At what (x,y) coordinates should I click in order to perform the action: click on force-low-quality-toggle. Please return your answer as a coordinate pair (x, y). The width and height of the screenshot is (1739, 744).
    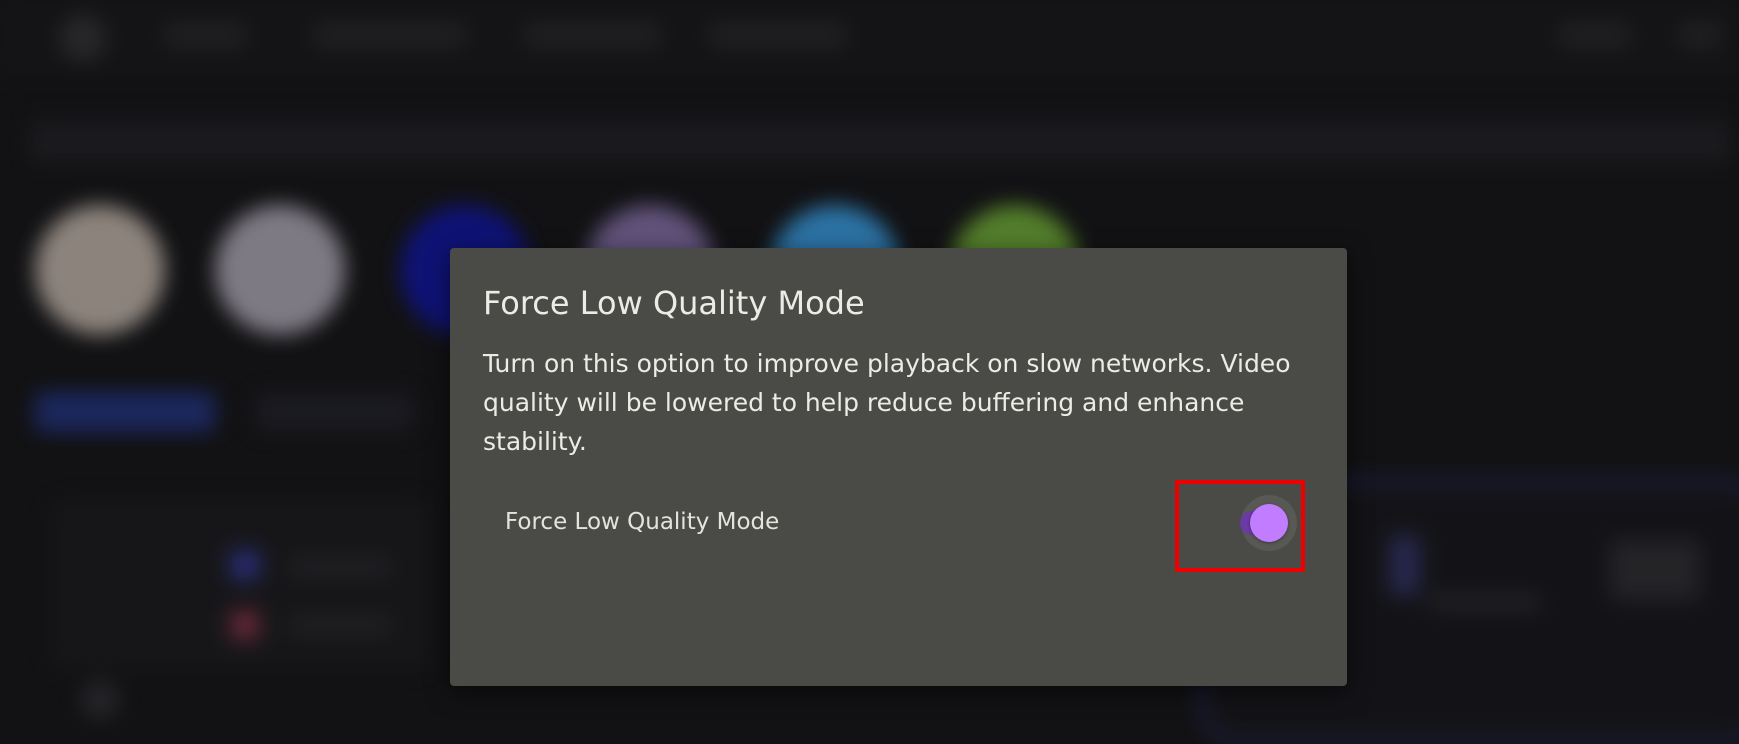
    Looking at the image, I should click on (1275, 523).